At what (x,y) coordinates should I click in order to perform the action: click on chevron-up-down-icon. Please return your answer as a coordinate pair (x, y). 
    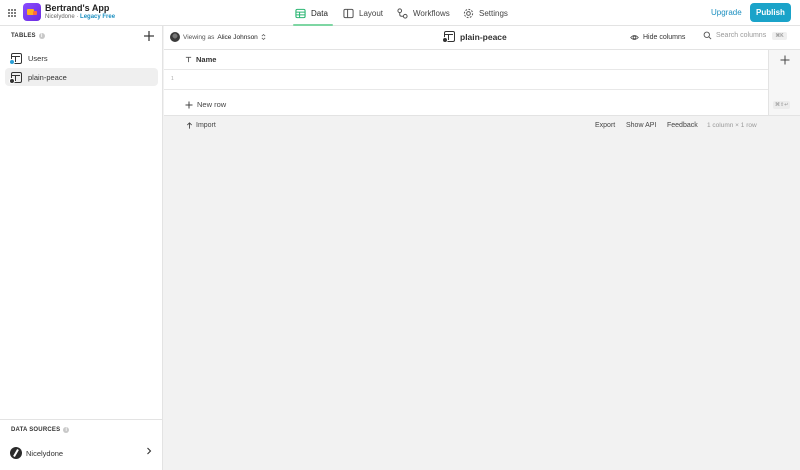
    Looking at the image, I should click on (263, 37).